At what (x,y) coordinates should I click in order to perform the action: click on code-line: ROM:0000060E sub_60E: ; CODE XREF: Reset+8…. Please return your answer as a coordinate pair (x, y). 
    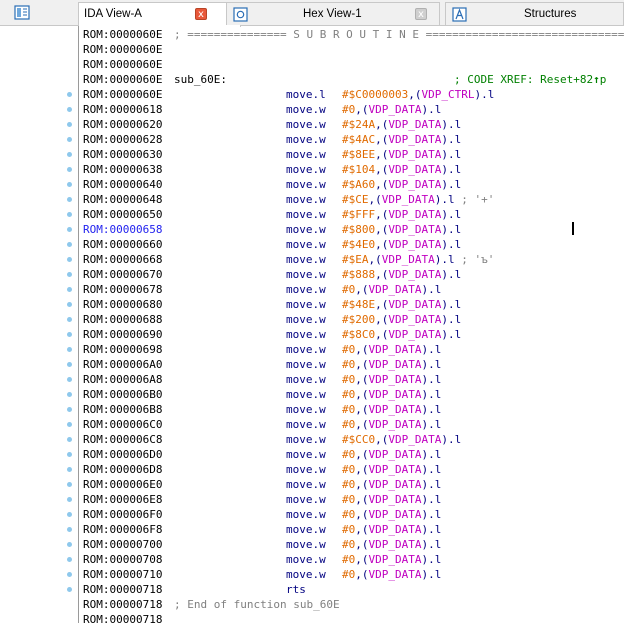
    Looking at the image, I should click on (353, 79).